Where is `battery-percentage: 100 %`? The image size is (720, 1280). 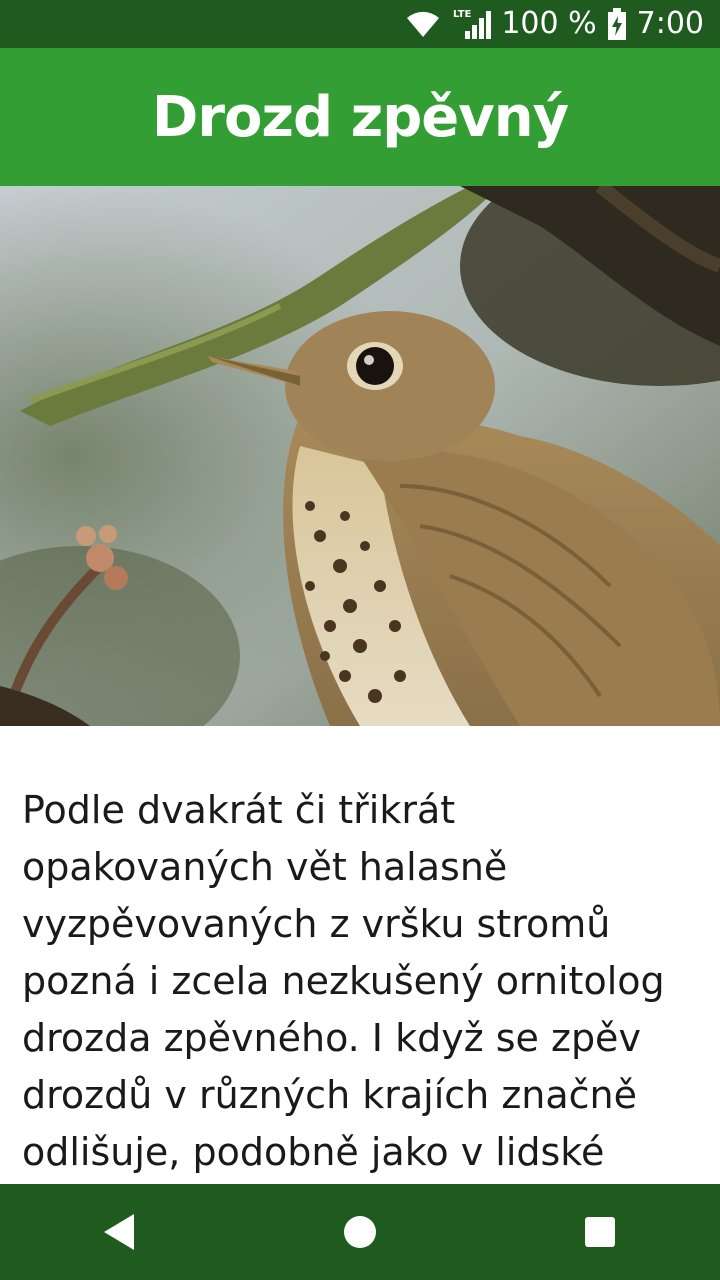
battery-percentage: 100 % is located at coordinates (549, 23).